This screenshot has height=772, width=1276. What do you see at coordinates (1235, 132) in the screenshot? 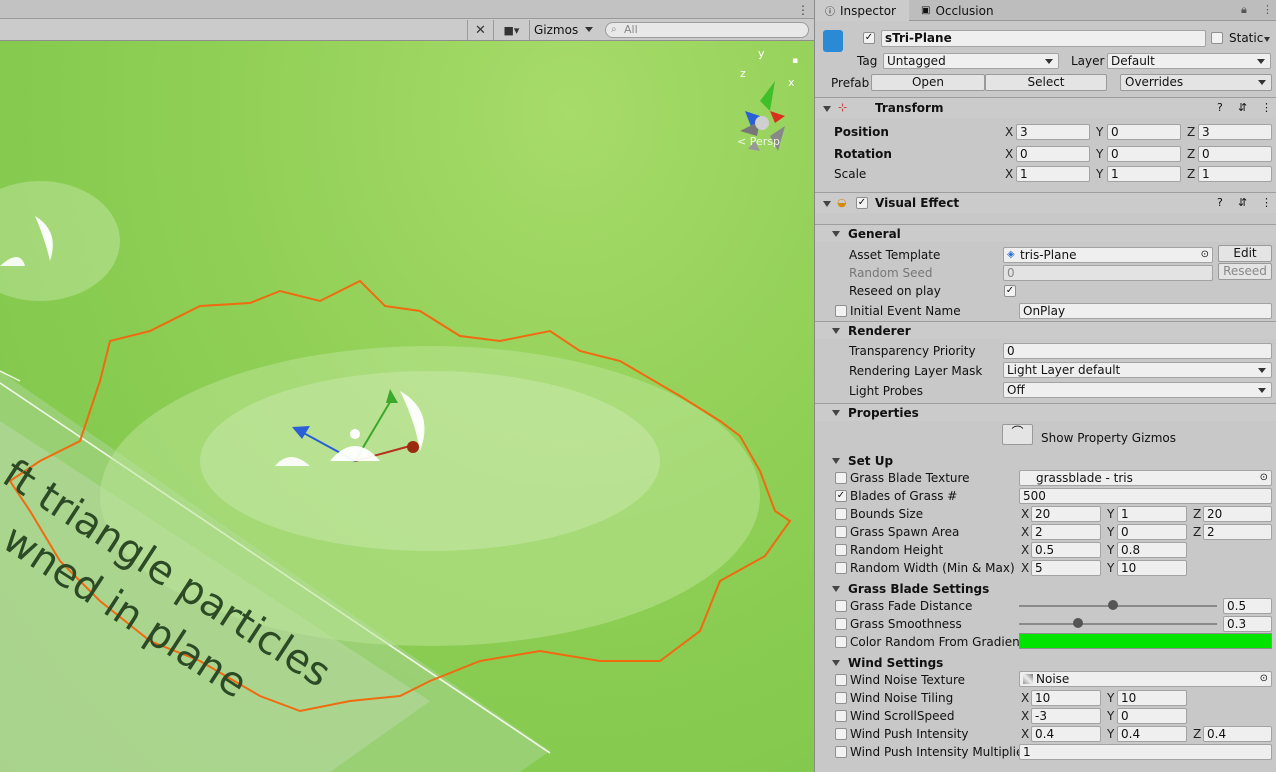
I see `position-z-field: 3` at bounding box center [1235, 132].